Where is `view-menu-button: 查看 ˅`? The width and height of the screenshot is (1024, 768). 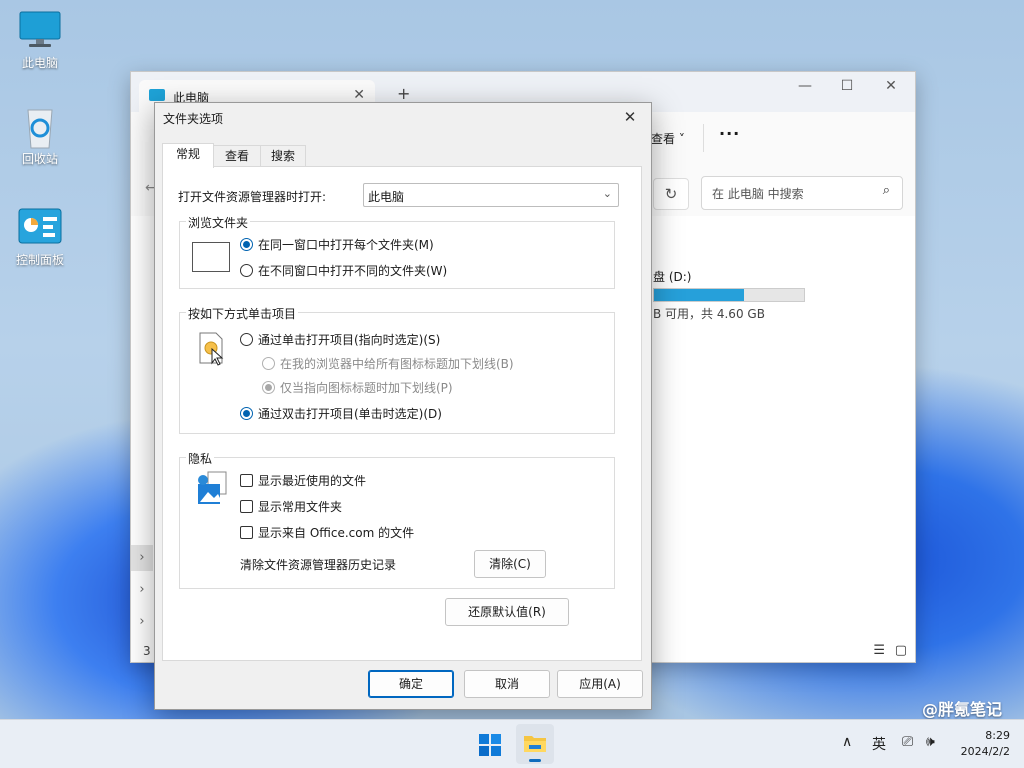 view-menu-button: 查看 ˅ is located at coordinates (668, 138).